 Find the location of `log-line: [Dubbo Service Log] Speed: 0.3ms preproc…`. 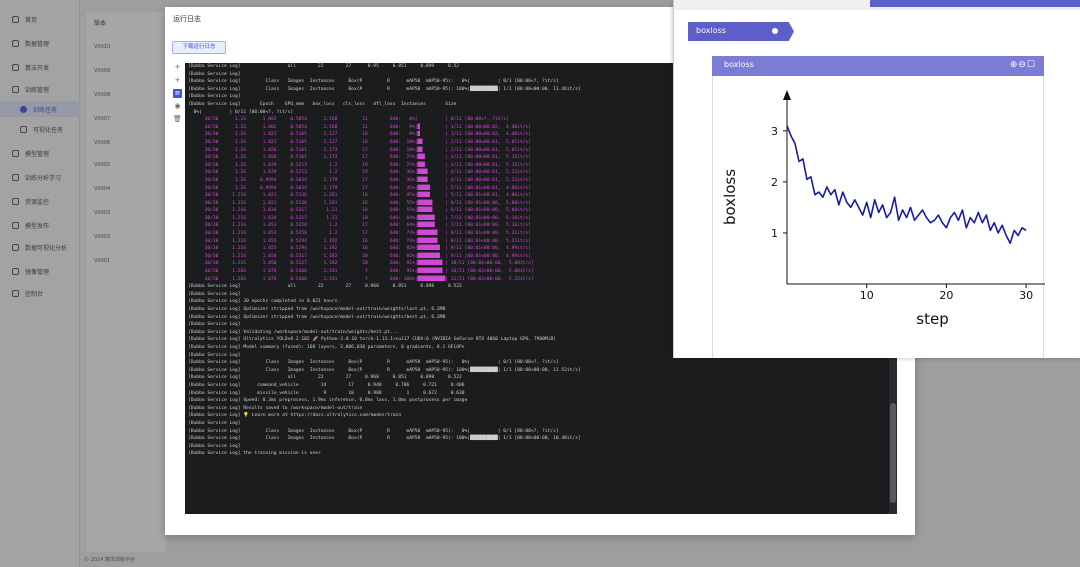

log-line: [Dubbo Service Log] Speed: 0.3ms preproc… is located at coordinates (328, 401).